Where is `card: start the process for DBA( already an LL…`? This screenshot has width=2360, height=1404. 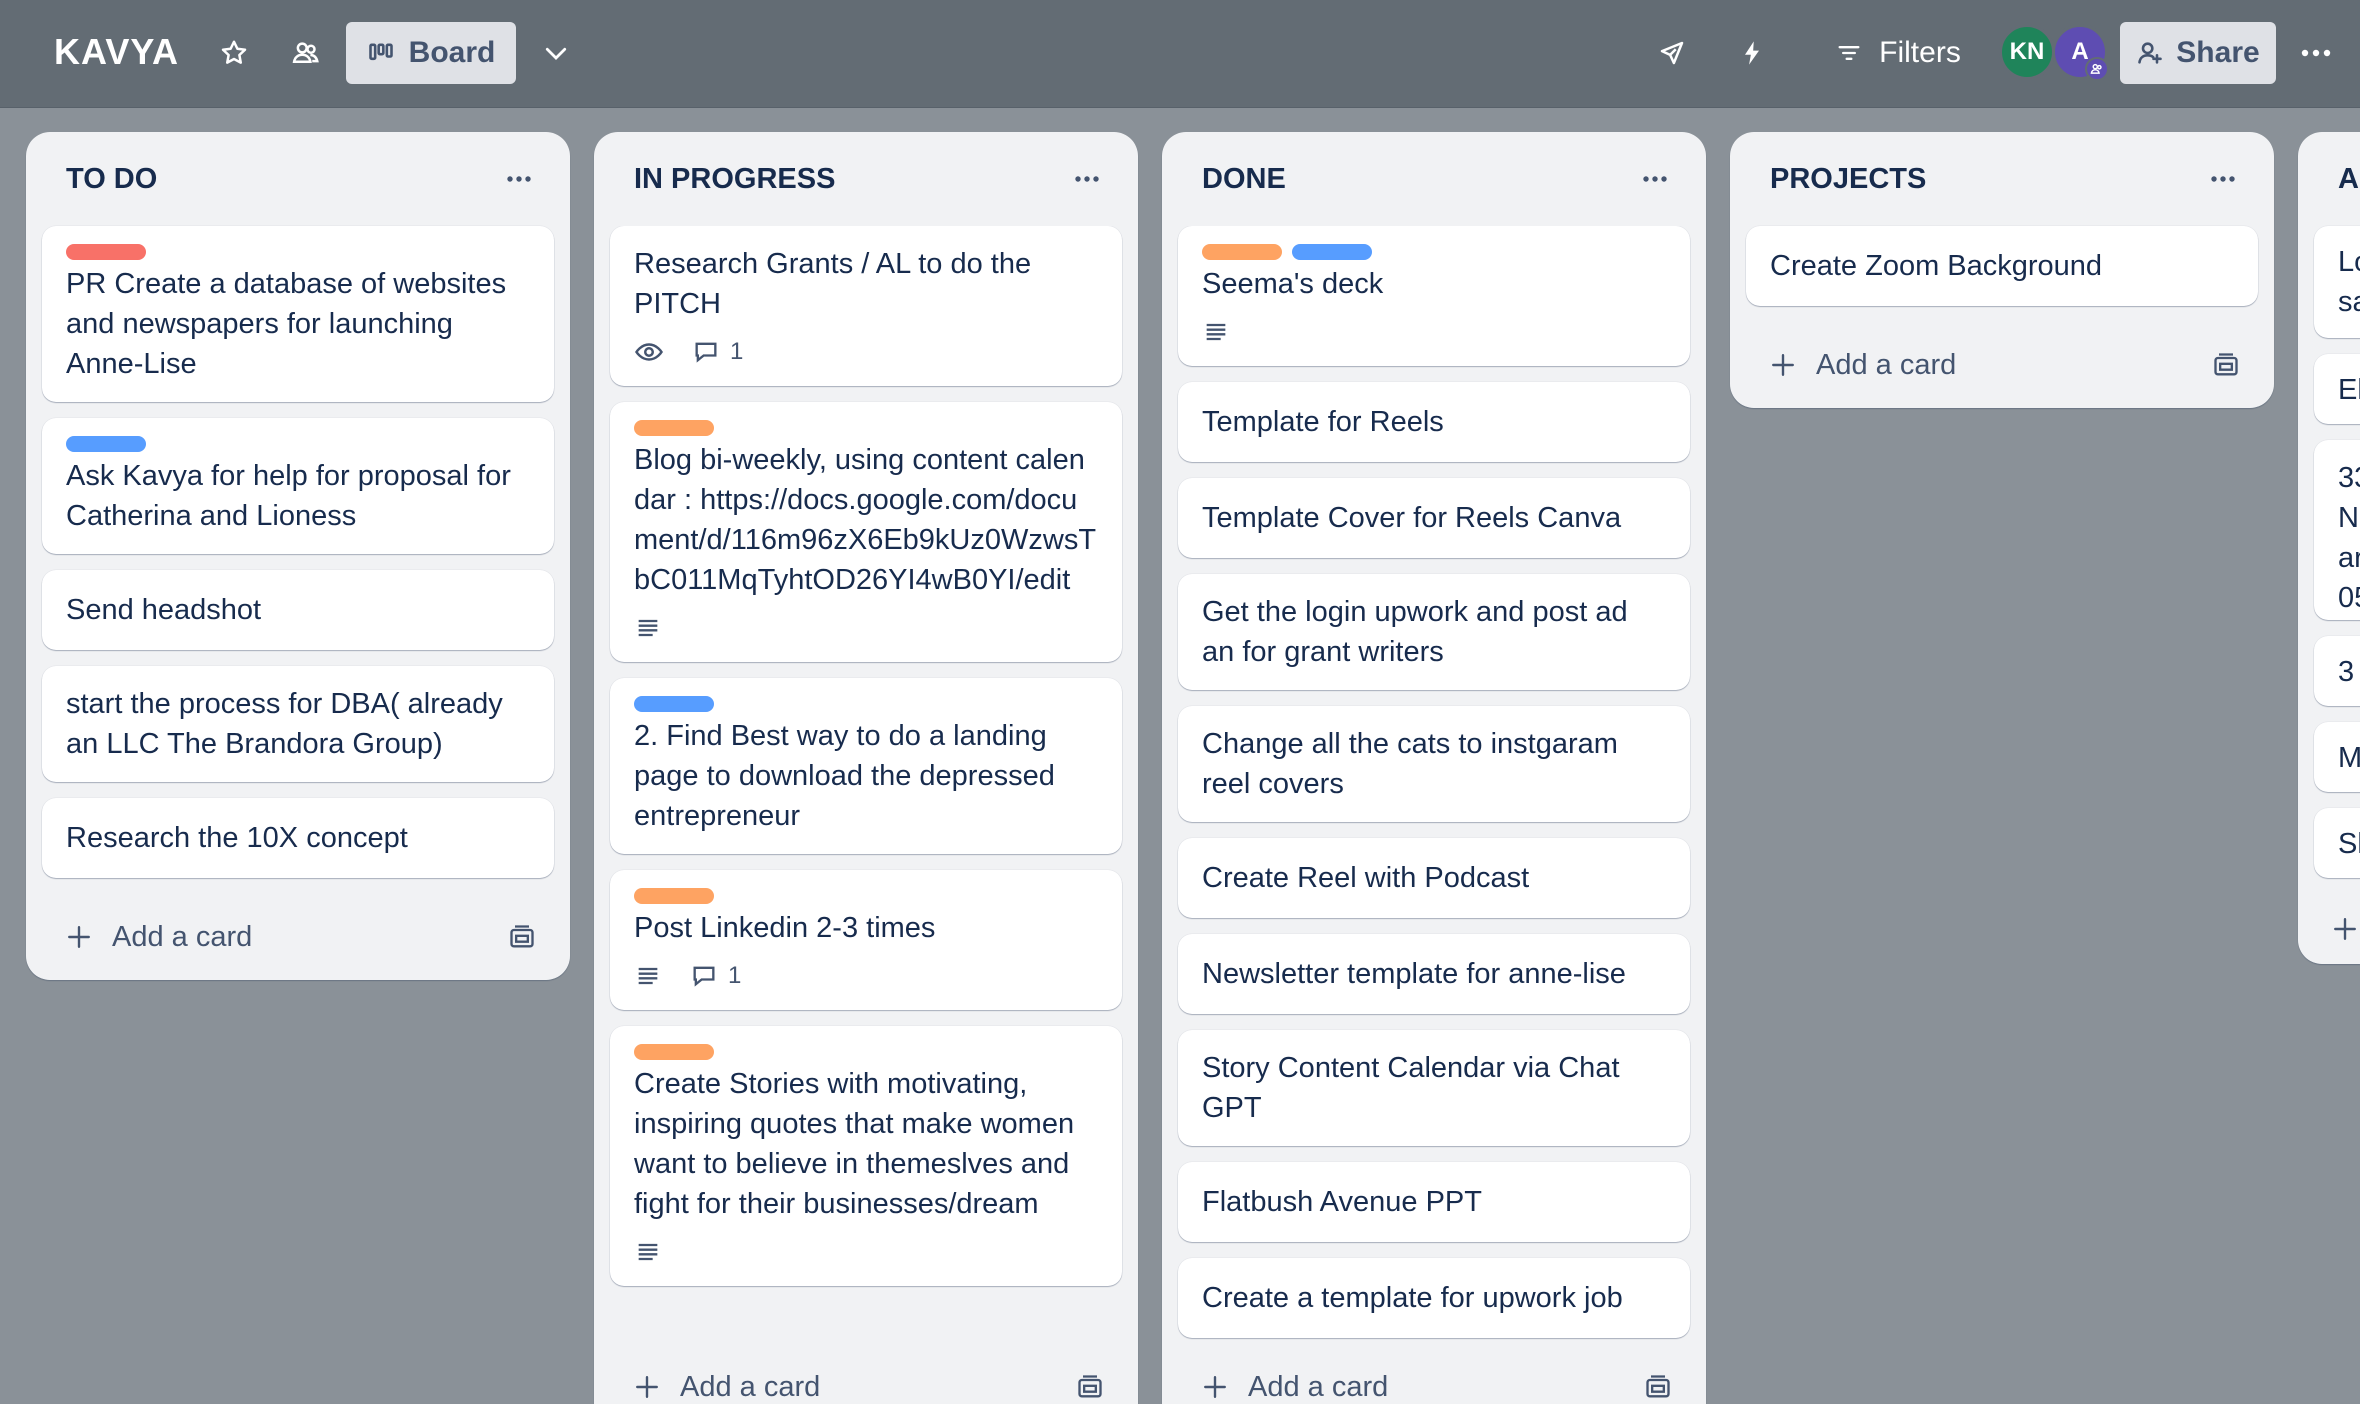
card: start the process for DBA( already an LL… is located at coordinates (298, 724).